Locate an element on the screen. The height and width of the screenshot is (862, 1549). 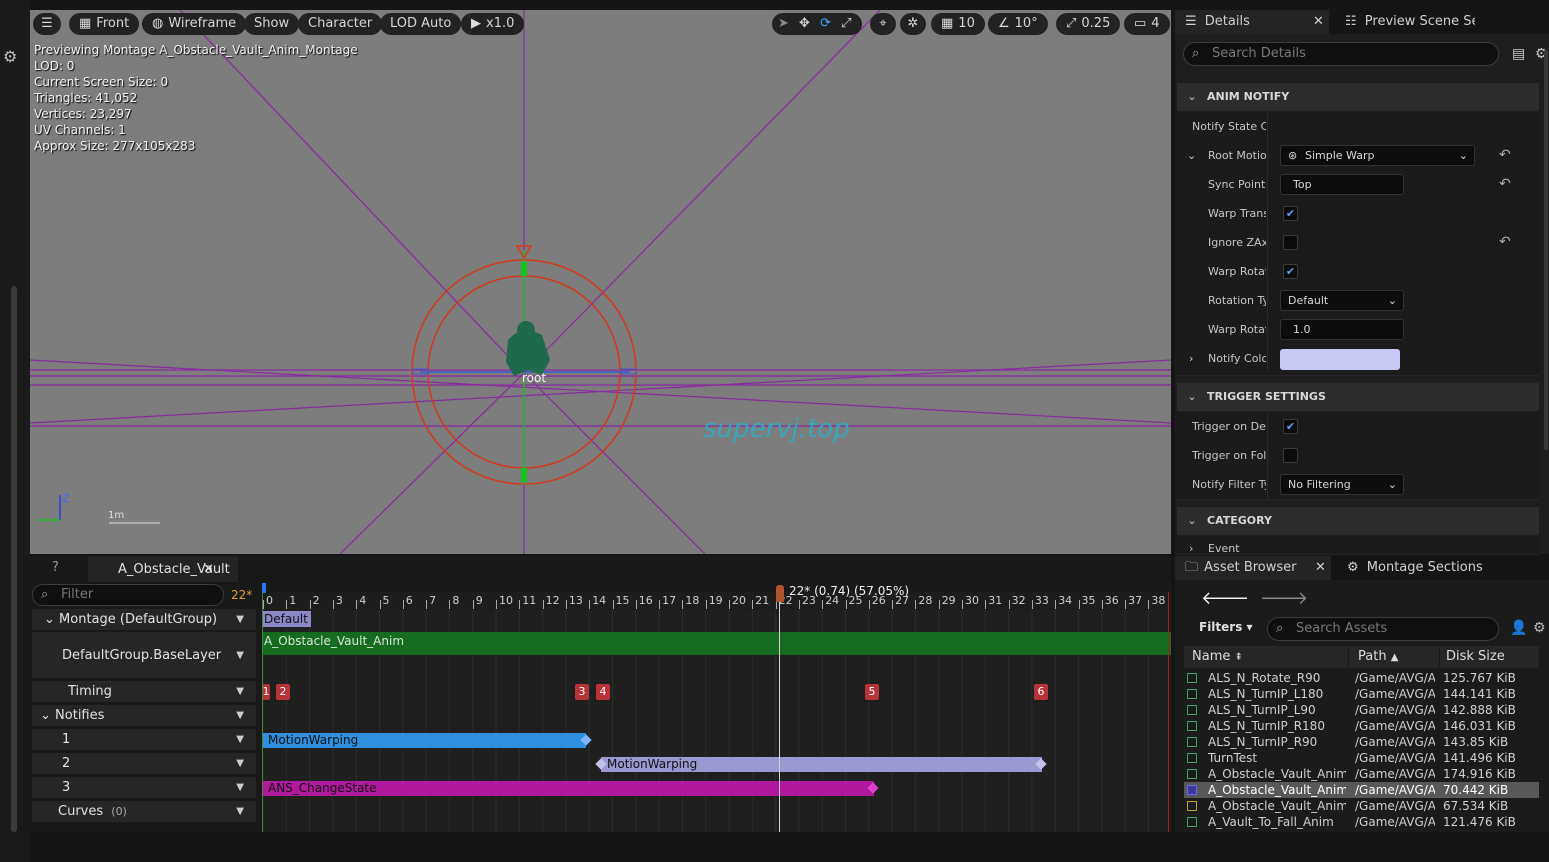
move-icon: ✥ is located at coordinates (804, 23).